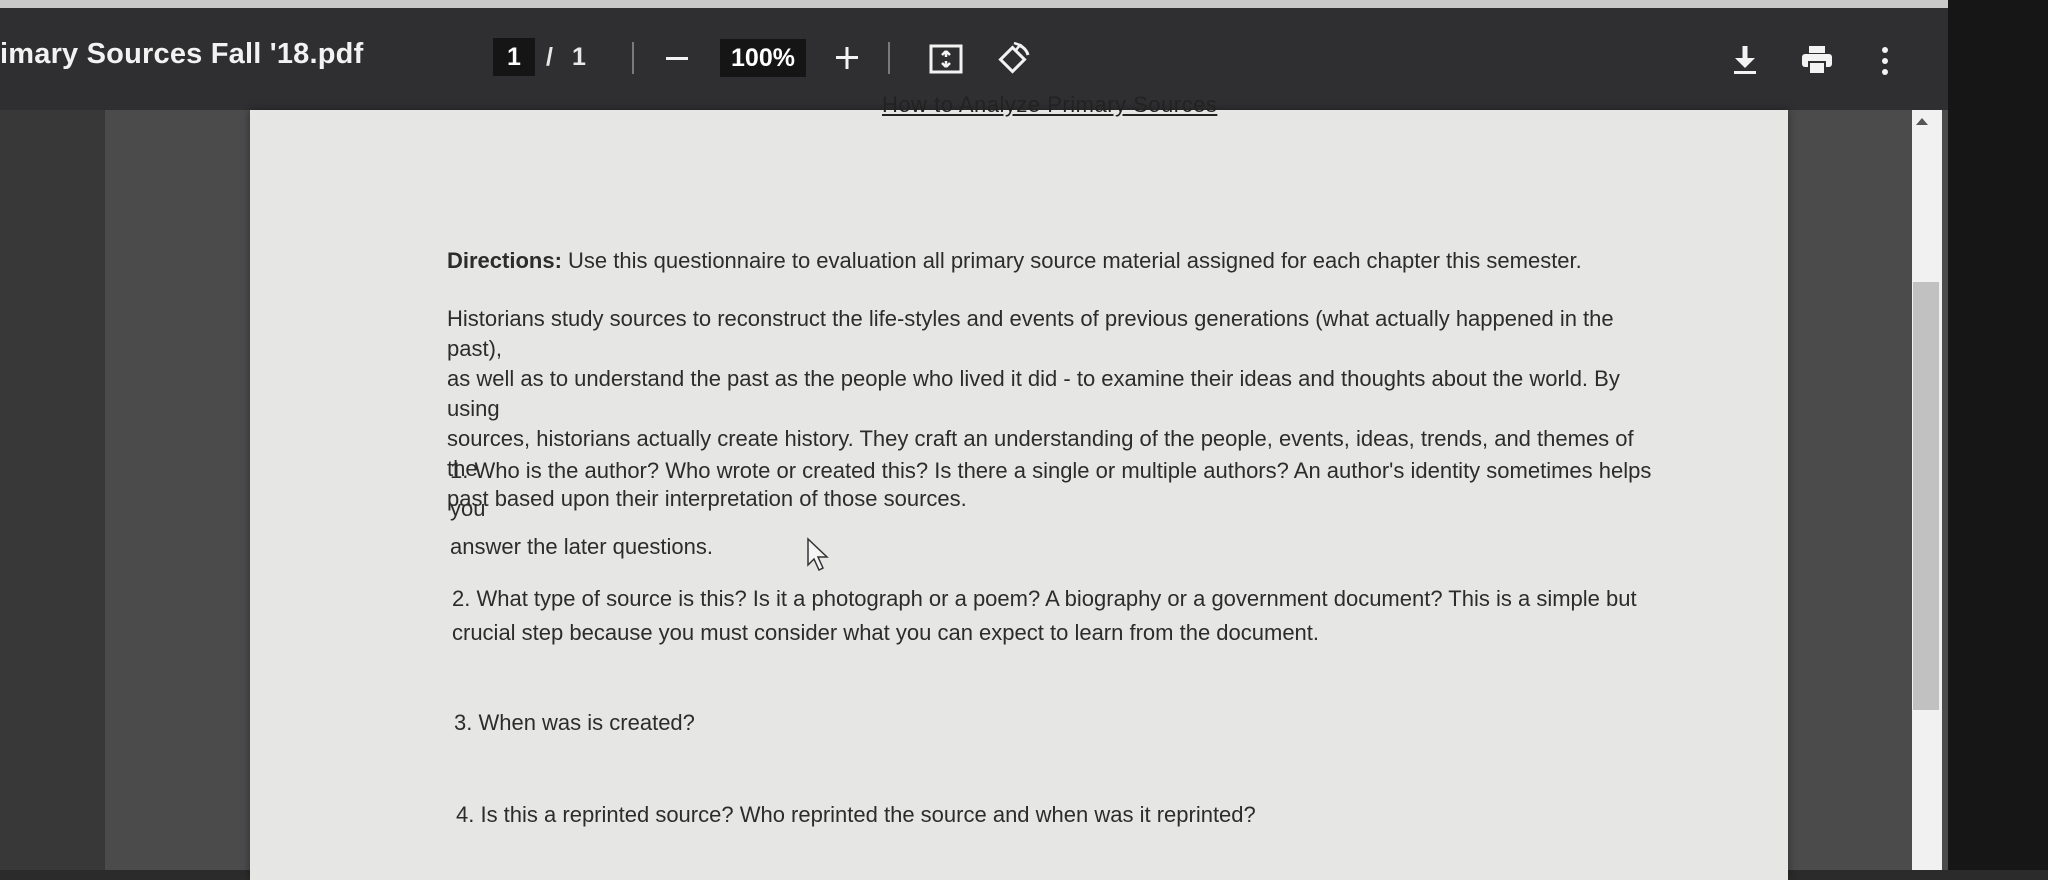  What do you see at coordinates (579, 57) in the screenshot?
I see `total-pages: 1` at bounding box center [579, 57].